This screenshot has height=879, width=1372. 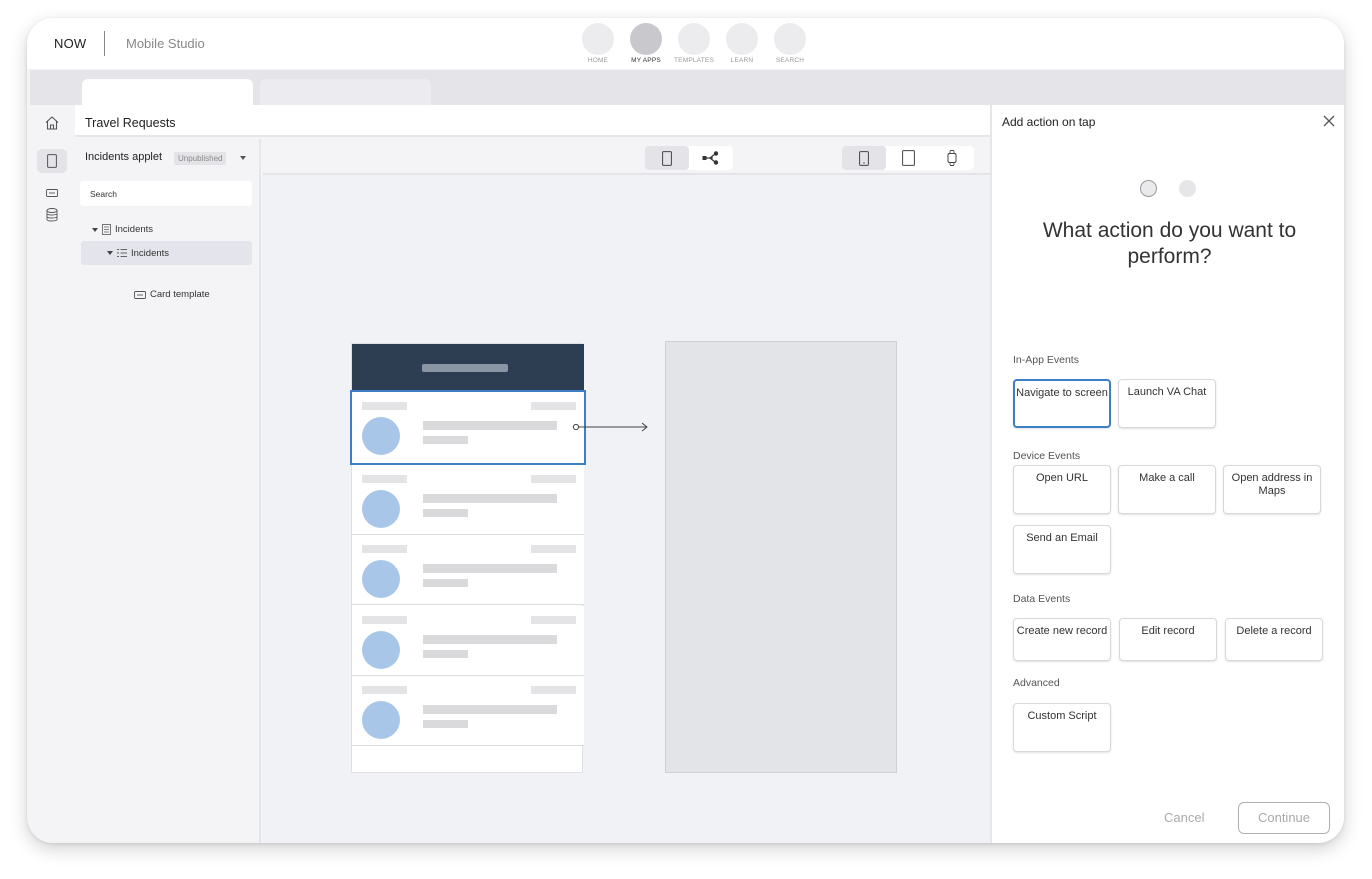 I want to click on my-apps-nav-icon, so click(x=646, y=39).